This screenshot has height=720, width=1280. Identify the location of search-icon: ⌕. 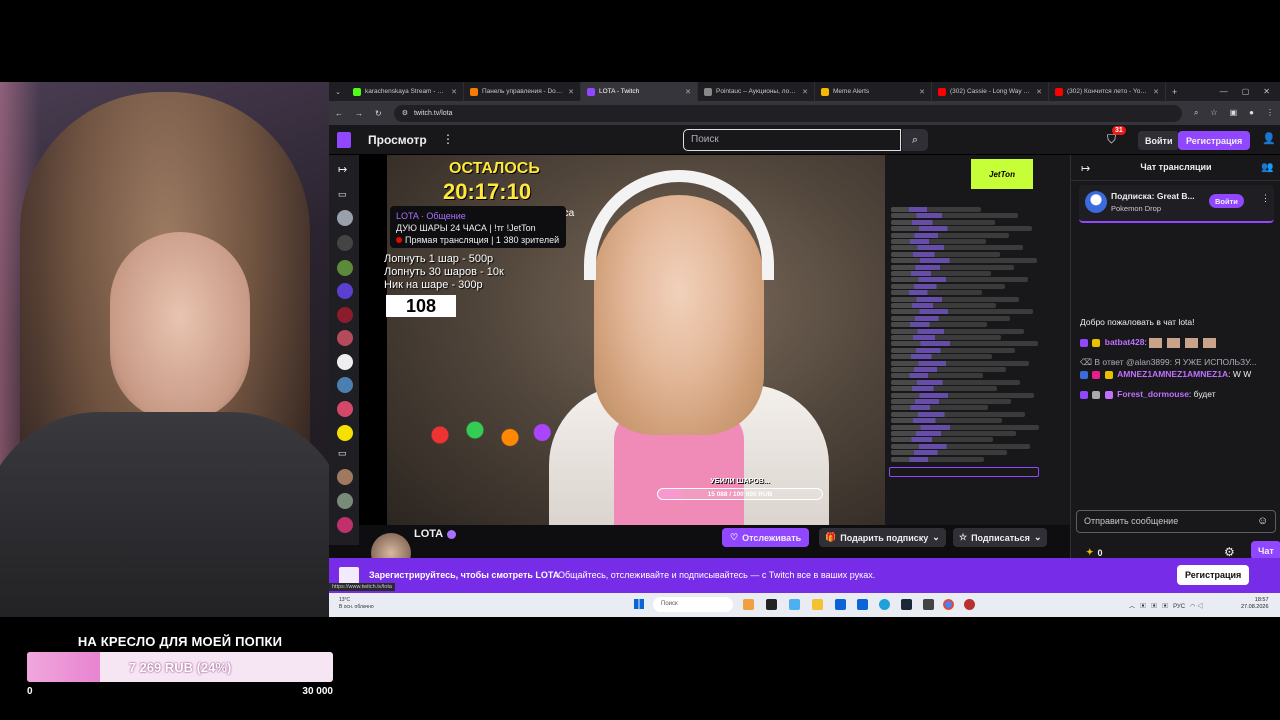
(915, 140).